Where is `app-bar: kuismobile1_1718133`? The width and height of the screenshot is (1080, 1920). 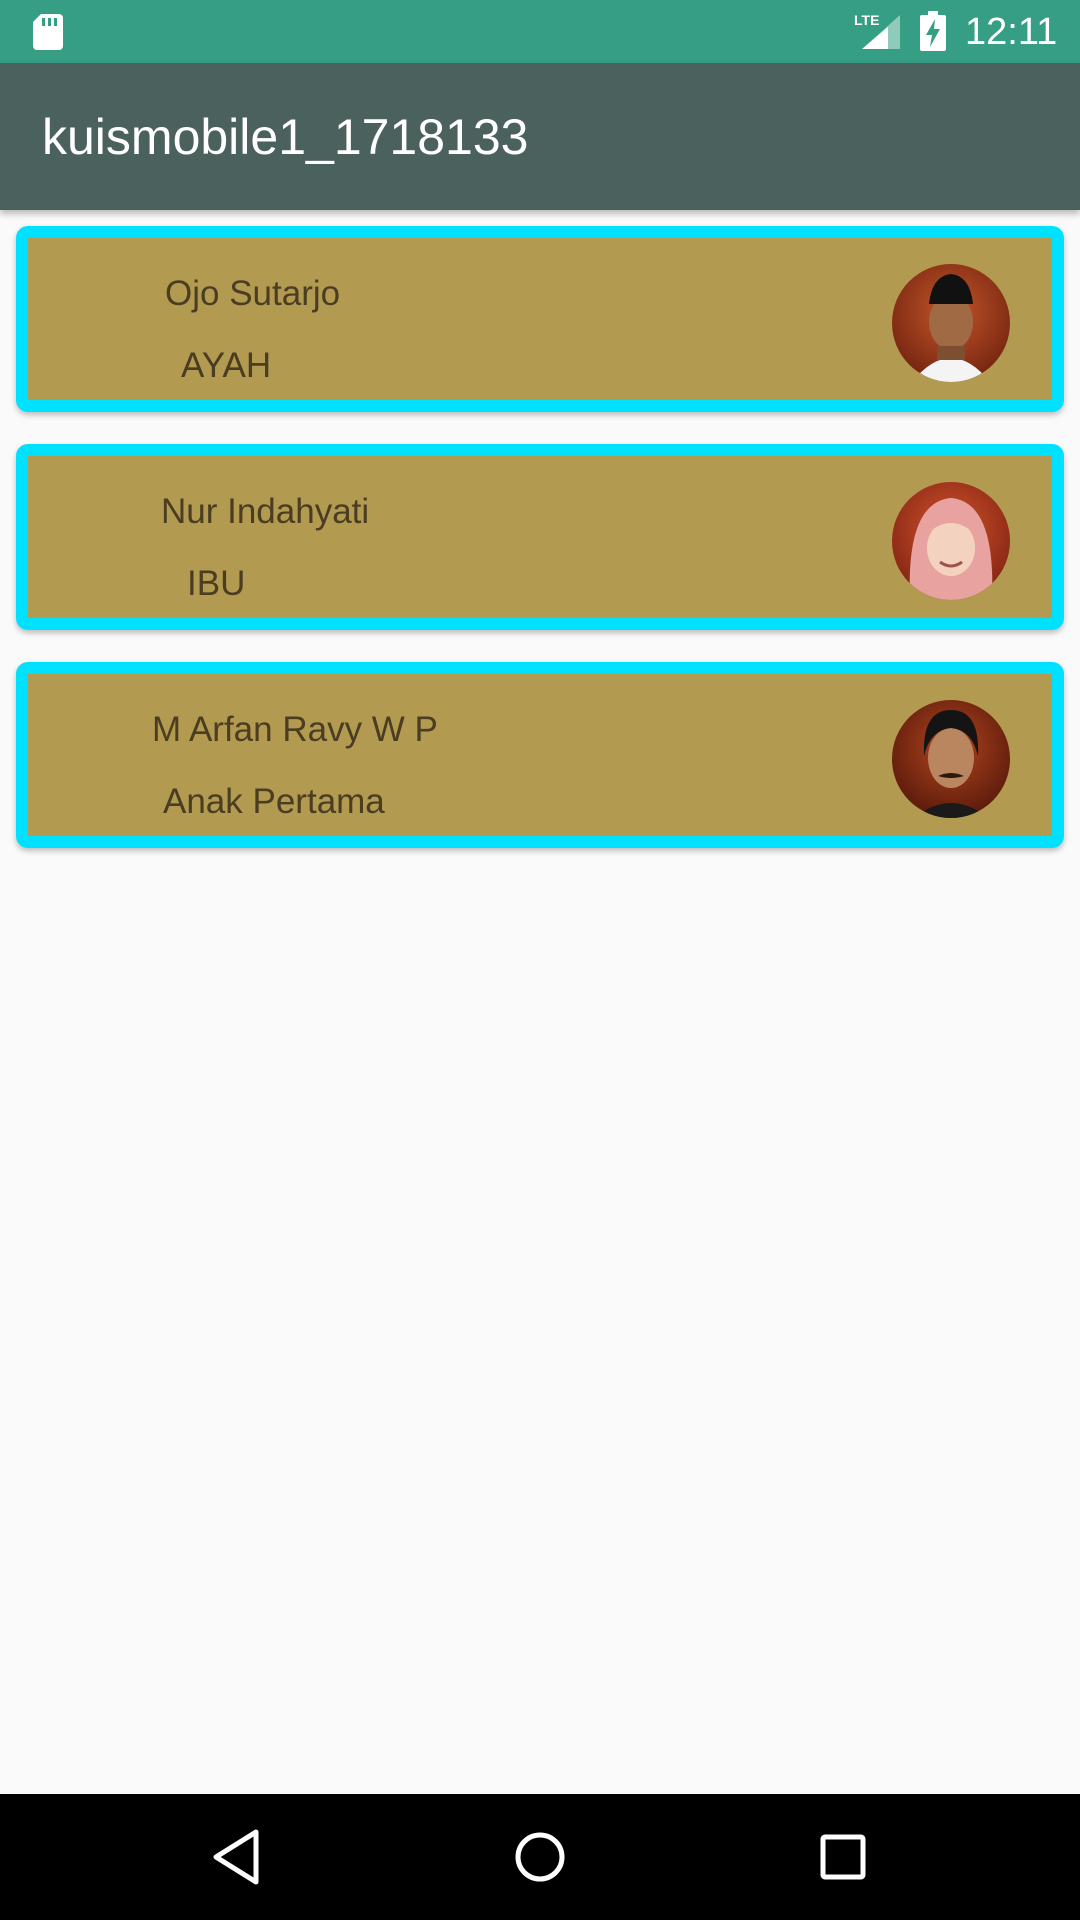
app-bar: kuismobile1_1718133 is located at coordinates (540, 136).